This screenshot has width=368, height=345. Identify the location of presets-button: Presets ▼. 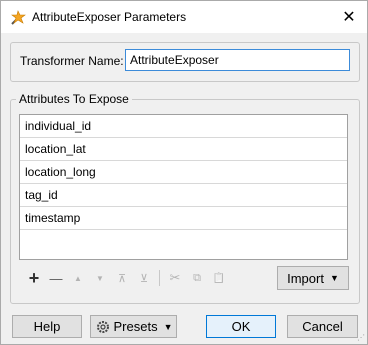
(133, 326).